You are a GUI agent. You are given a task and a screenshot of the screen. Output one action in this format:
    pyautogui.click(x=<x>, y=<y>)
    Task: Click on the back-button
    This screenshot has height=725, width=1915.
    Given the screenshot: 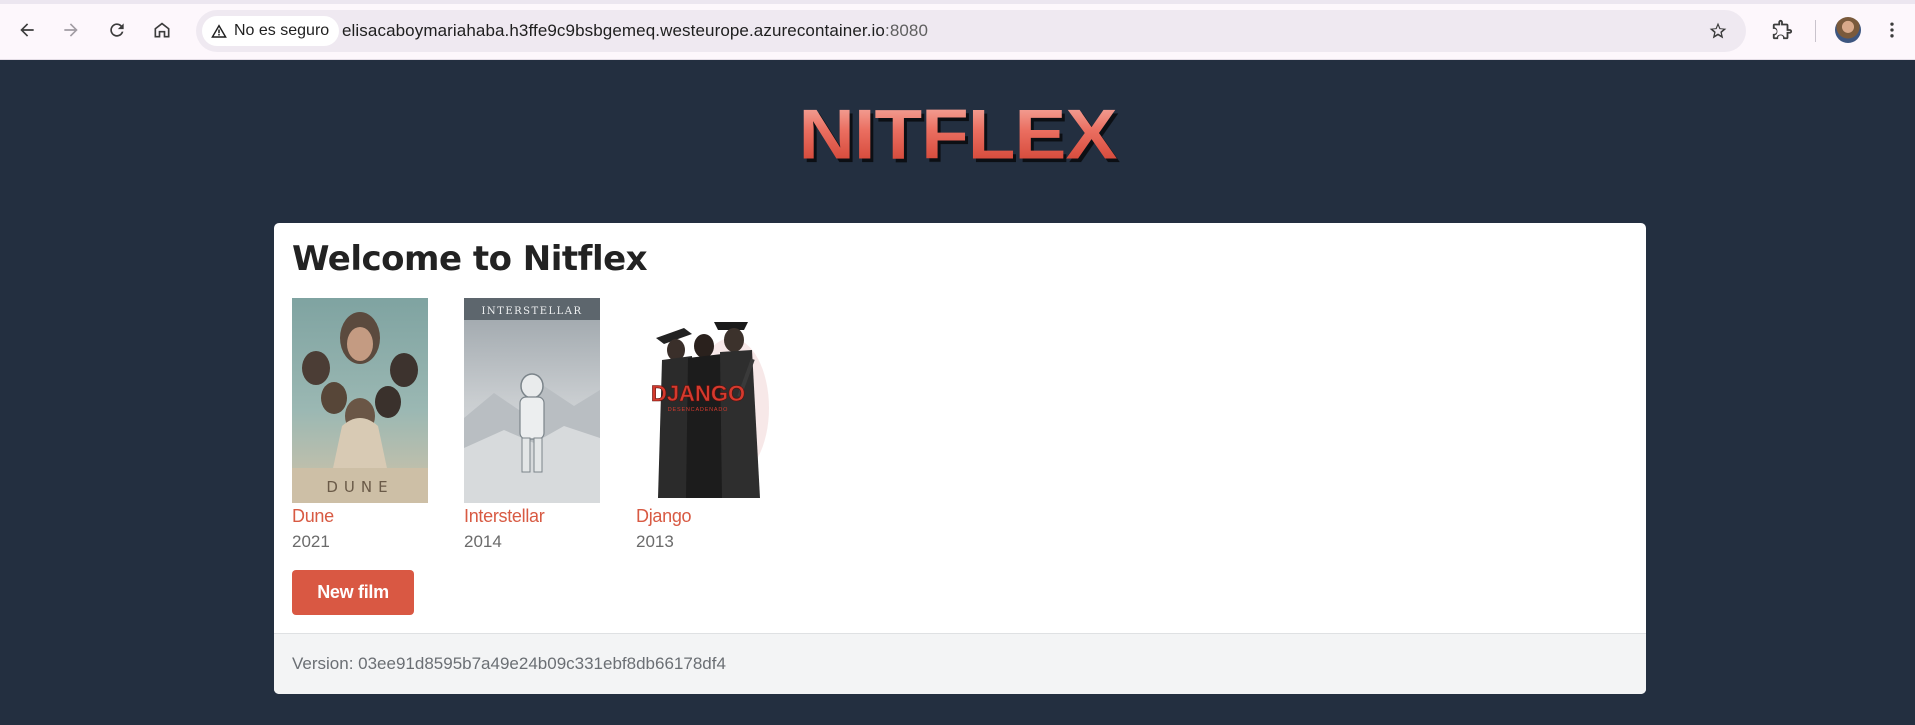 What is the action you would take?
    pyautogui.click(x=27, y=30)
    